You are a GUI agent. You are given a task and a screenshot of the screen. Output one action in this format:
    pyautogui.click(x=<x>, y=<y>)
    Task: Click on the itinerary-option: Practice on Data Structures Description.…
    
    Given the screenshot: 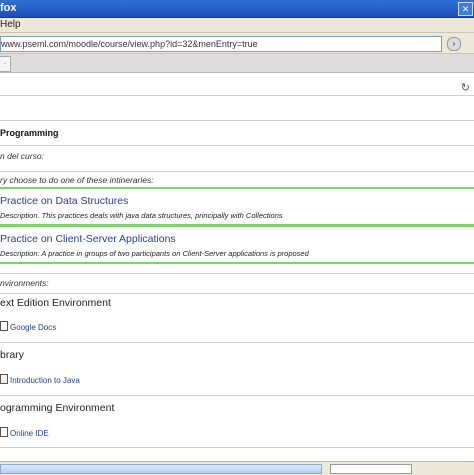 What is the action you would take?
    pyautogui.click(x=237, y=206)
    